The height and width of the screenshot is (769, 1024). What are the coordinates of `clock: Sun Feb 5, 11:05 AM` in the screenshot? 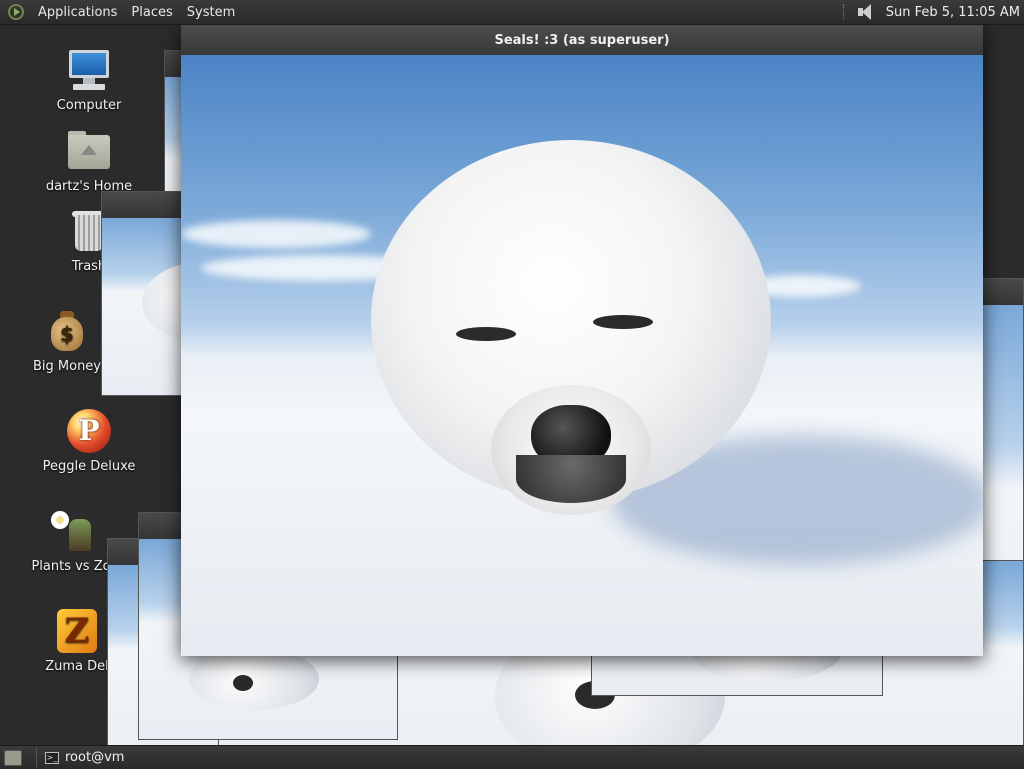 It's located at (953, 12).